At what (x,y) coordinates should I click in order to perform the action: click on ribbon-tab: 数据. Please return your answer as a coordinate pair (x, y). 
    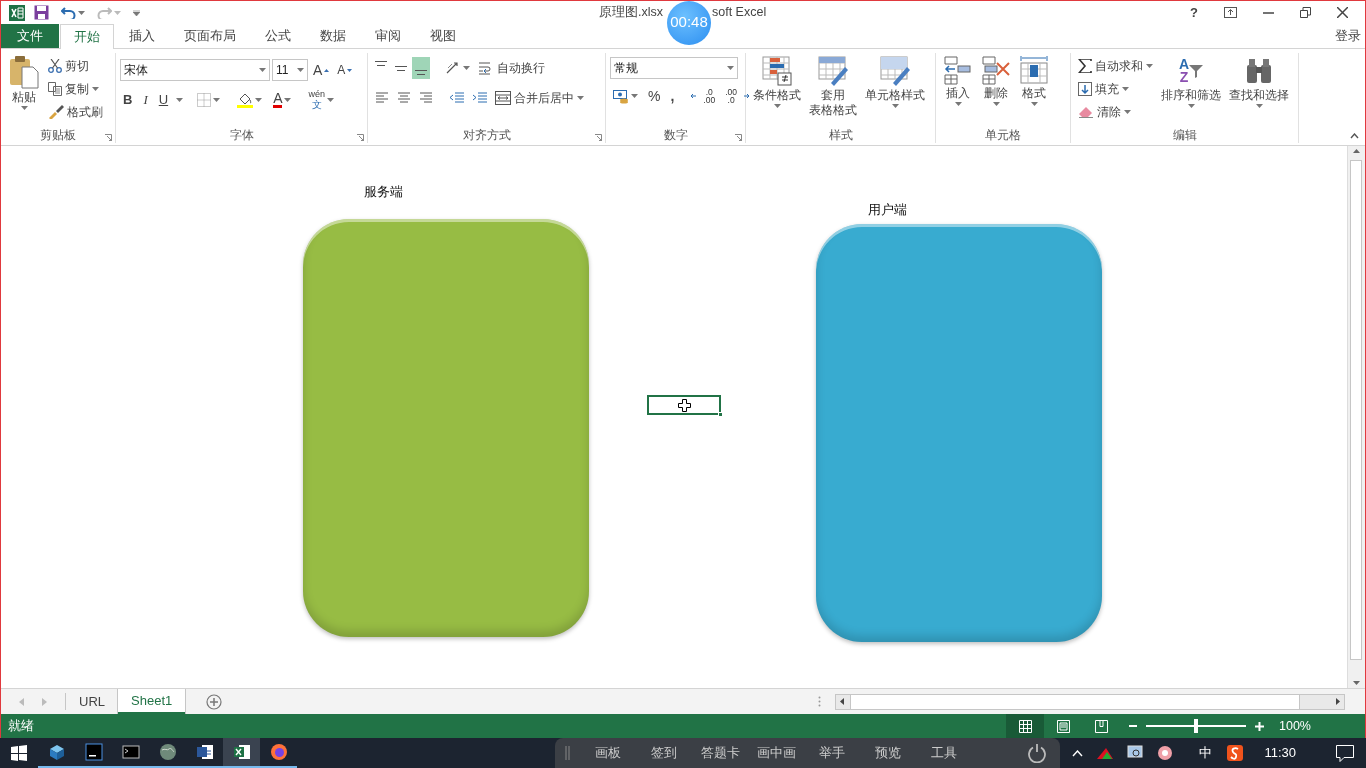
    Looking at the image, I should click on (333, 36).